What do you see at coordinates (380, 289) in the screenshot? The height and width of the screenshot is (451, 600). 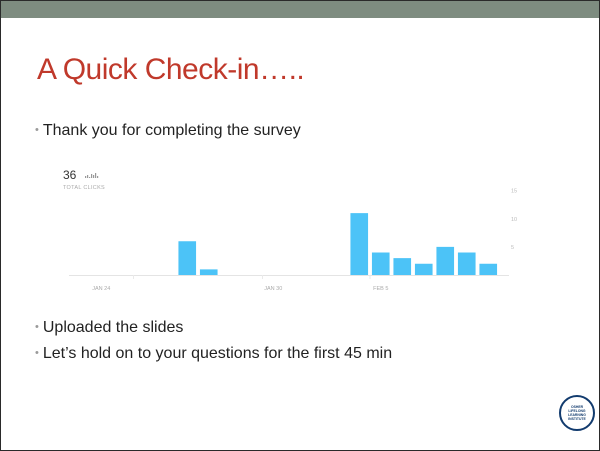 I see `x-tick-label: FEB 5` at bounding box center [380, 289].